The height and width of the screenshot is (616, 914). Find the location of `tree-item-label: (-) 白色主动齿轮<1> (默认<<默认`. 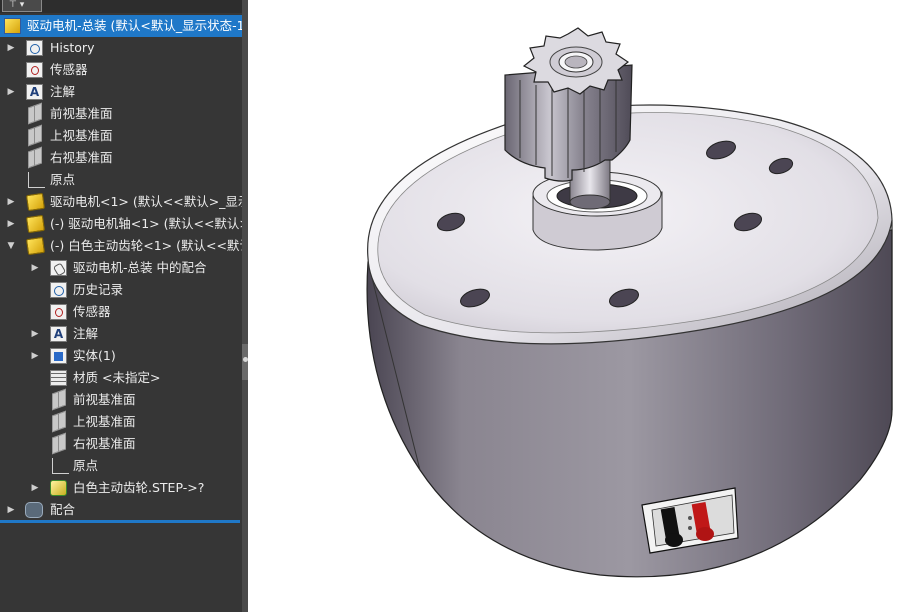

tree-item-label: (-) 白色主动齿轮<1> (默认<<默认 is located at coordinates (146, 245).